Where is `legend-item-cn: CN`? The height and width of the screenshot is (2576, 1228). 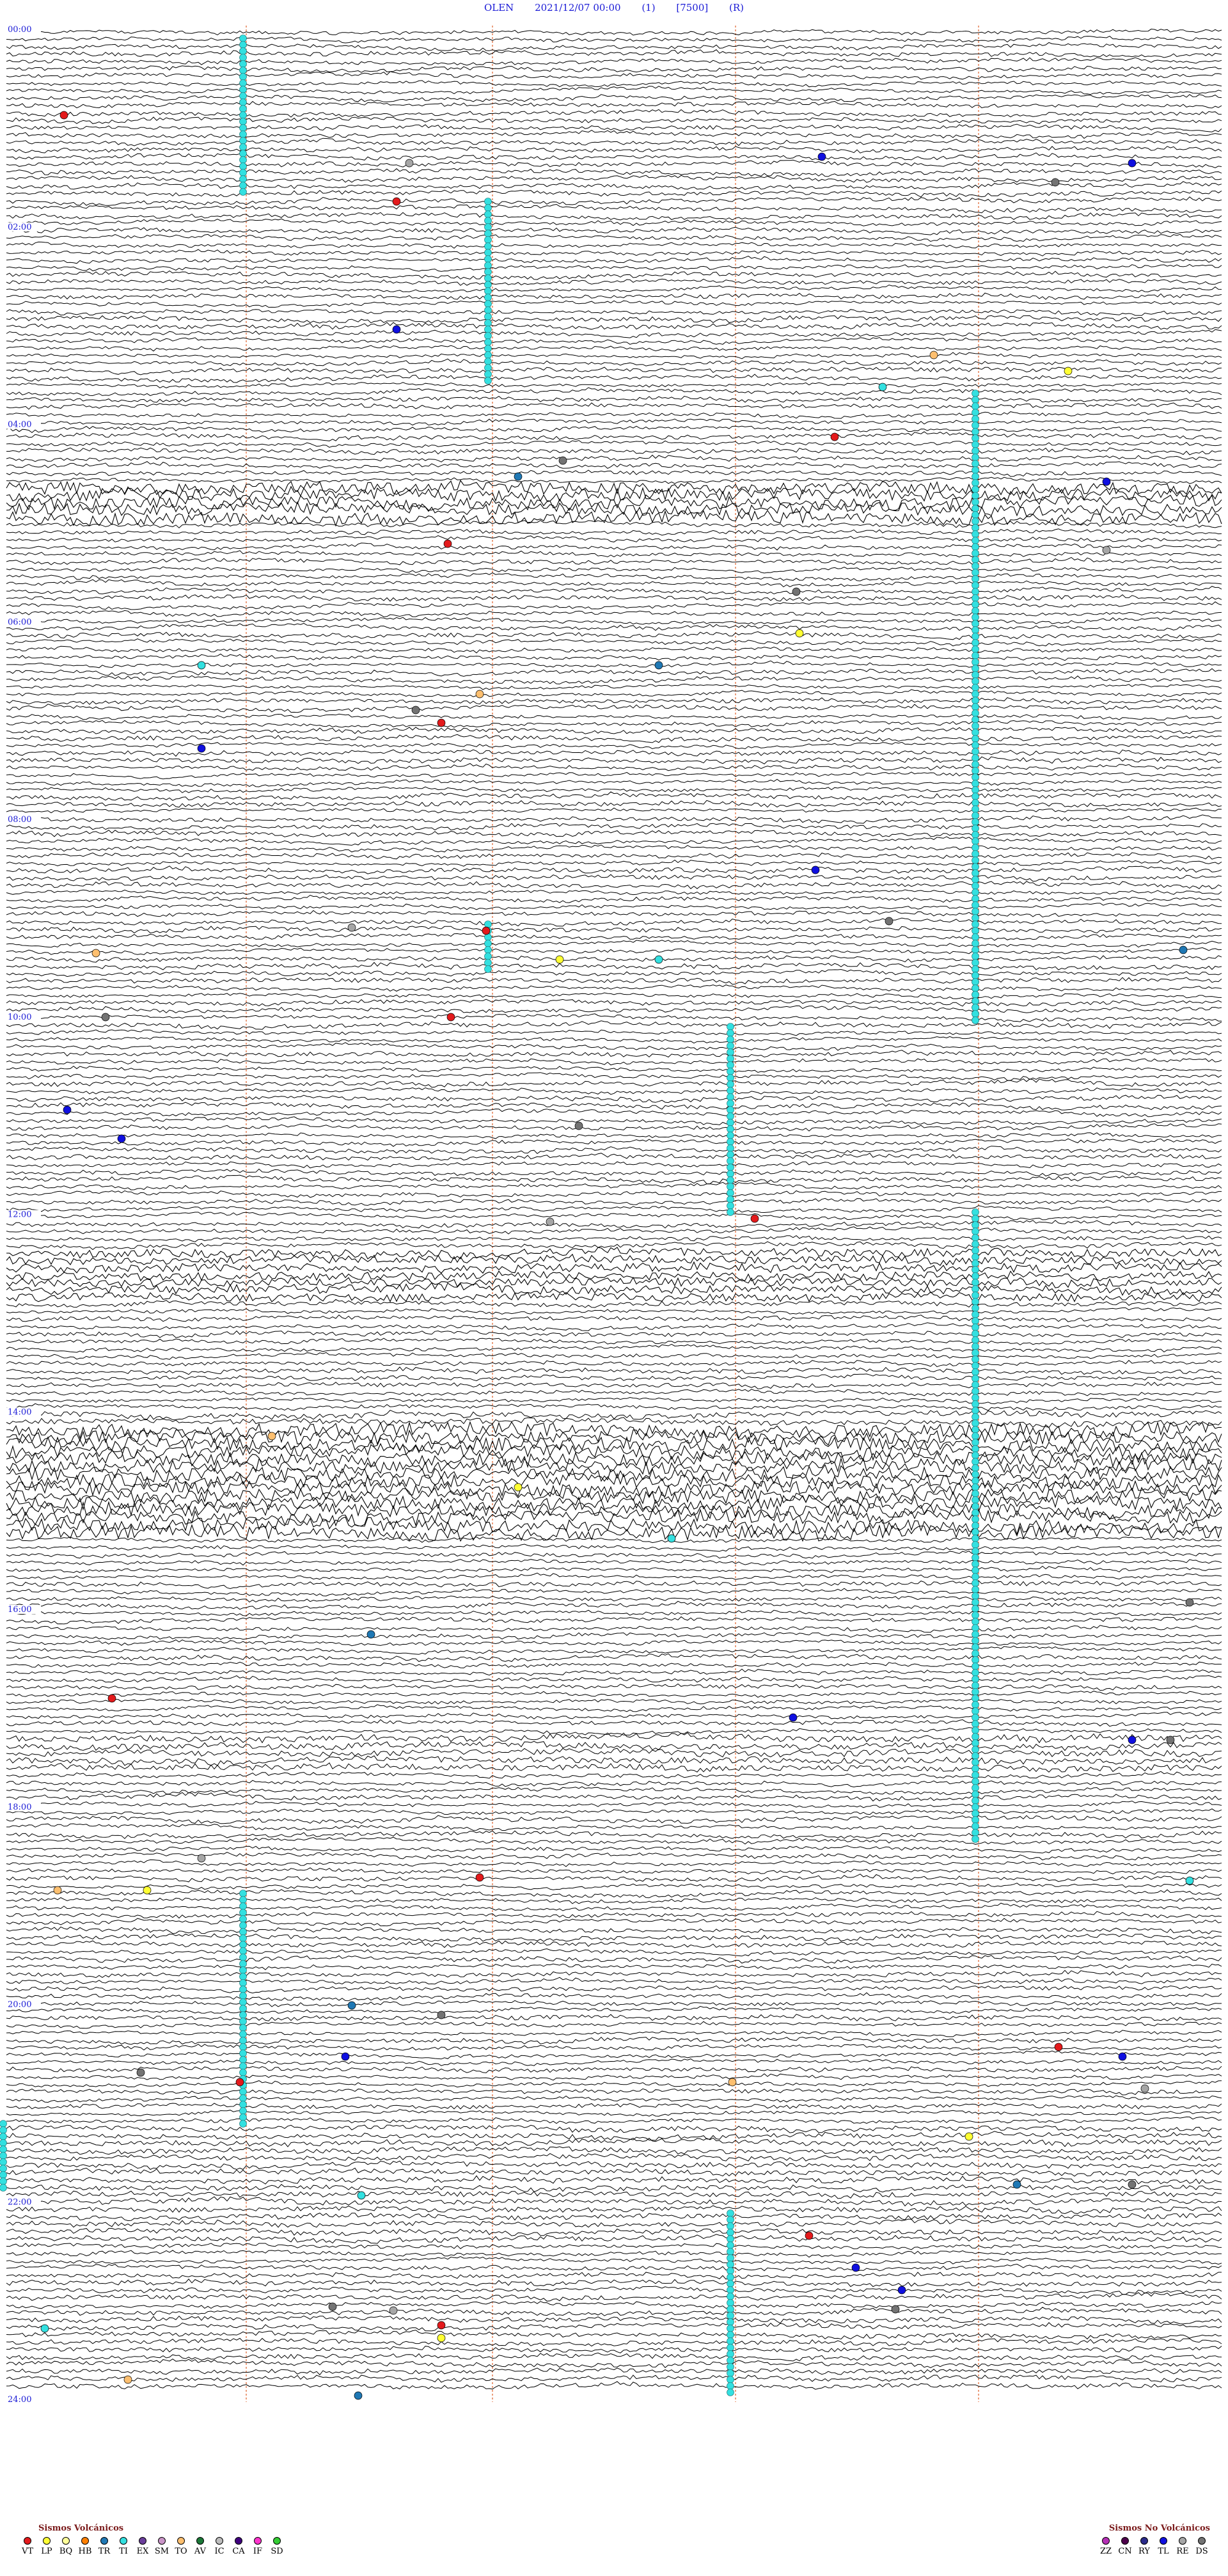 legend-item-cn: CN is located at coordinates (1125, 2546).